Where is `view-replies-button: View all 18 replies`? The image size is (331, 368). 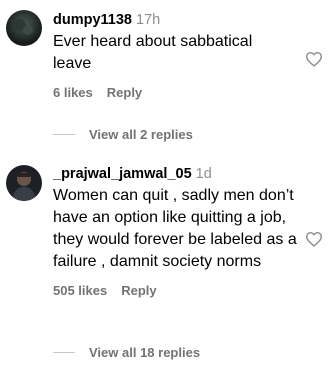 view-replies-button: View all 18 replies is located at coordinates (126, 352).